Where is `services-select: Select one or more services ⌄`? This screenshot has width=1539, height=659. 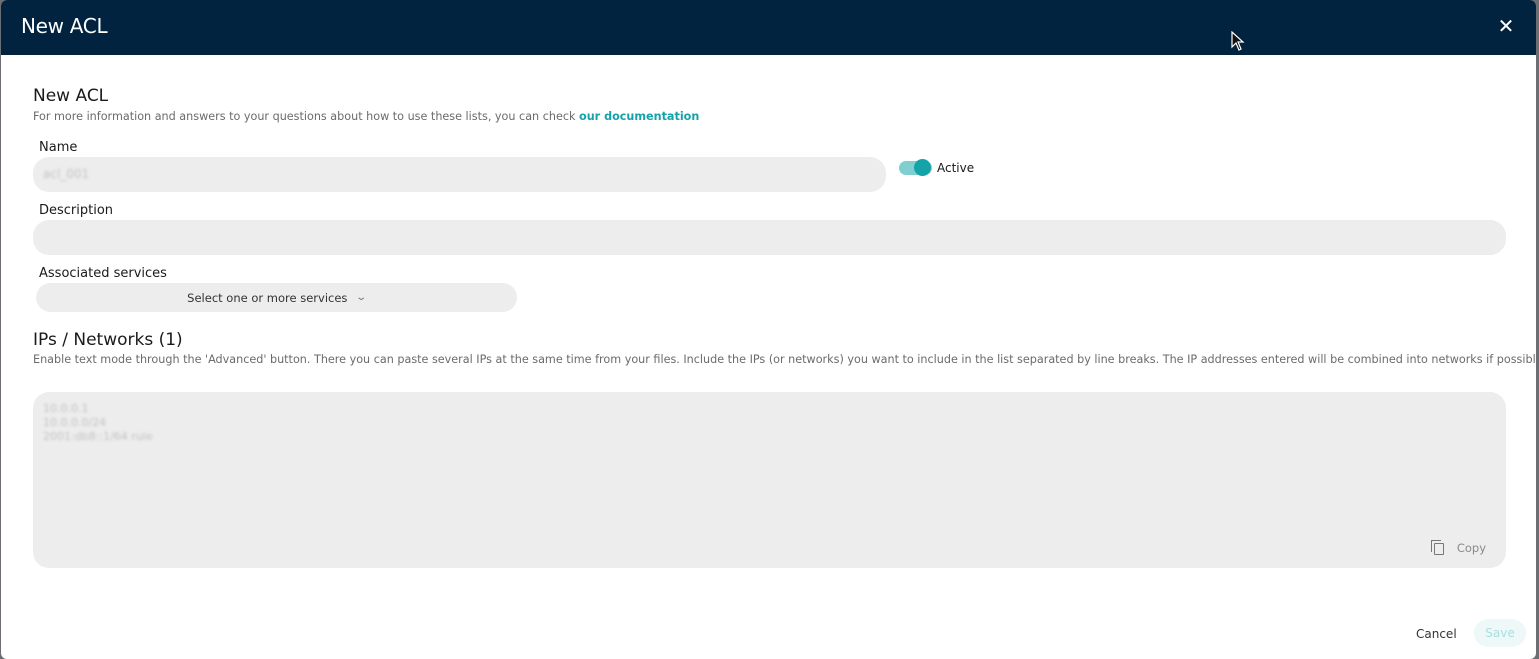 services-select: Select one or more services ⌄ is located at coordinates (276, 297).